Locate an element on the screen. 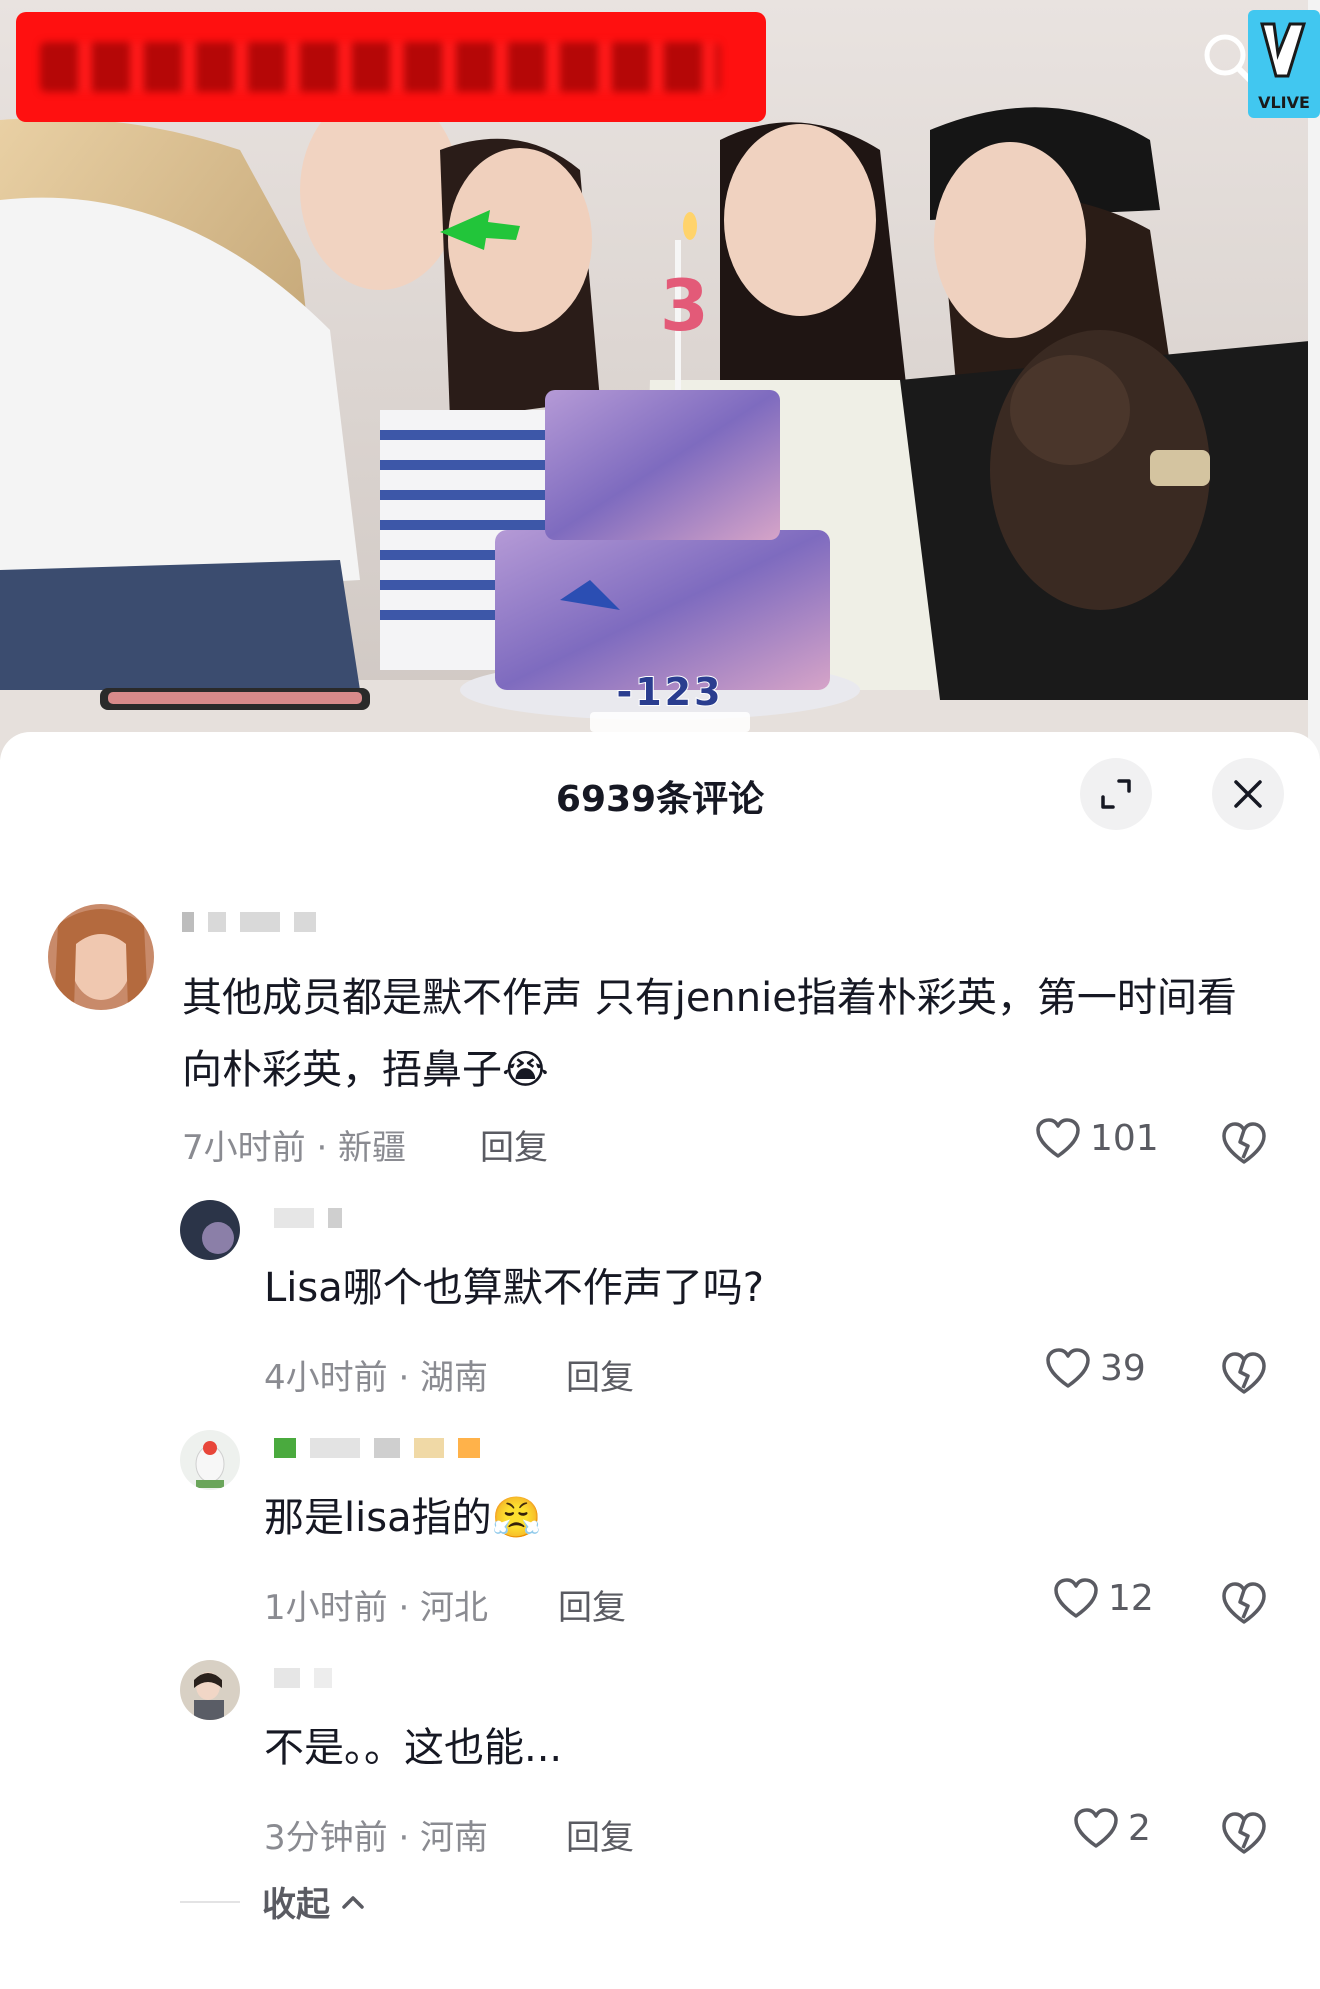 Image resolution: width=1320 pixels, height=1989 pixels. close-button is located at coordinates (1248, 794).